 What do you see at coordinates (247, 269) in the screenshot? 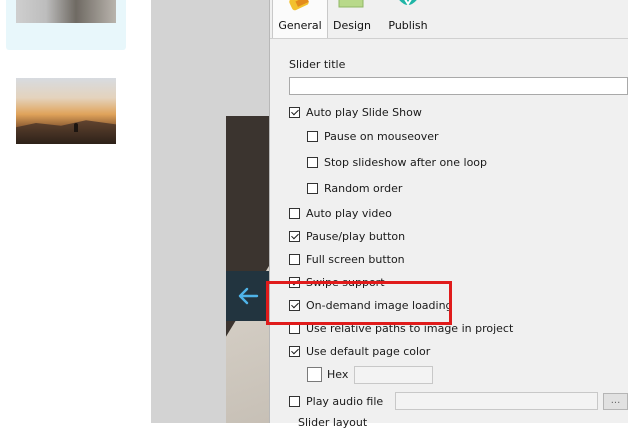
I see `slide-preview` at bounding box center [247, 269].